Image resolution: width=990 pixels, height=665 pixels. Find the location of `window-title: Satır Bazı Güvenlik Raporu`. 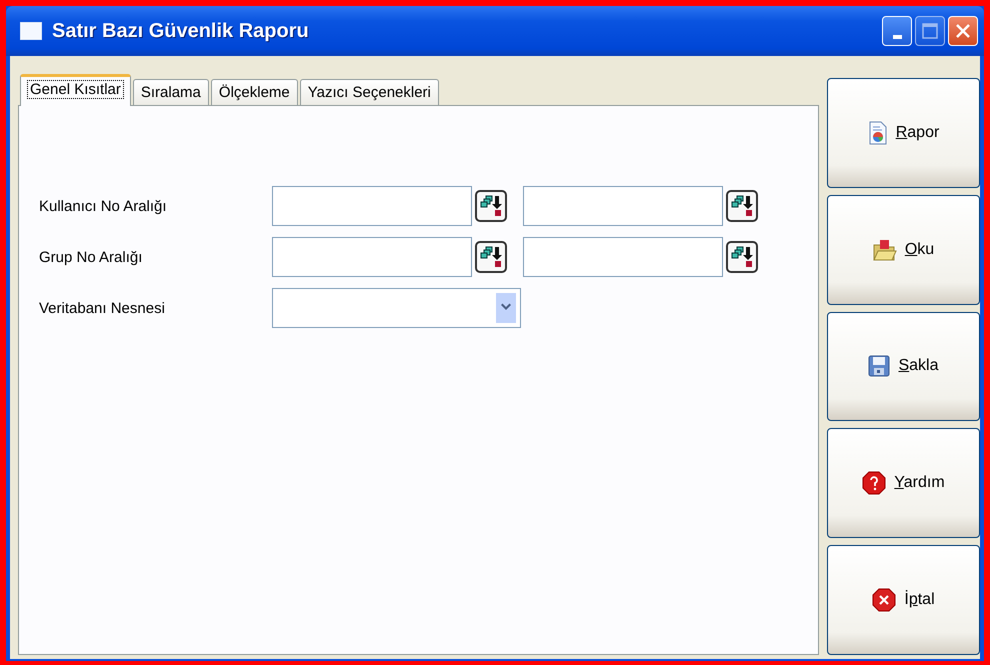

window-title: Satır Bazı Güvenlik Raporu is located at coordinates (181, 31).